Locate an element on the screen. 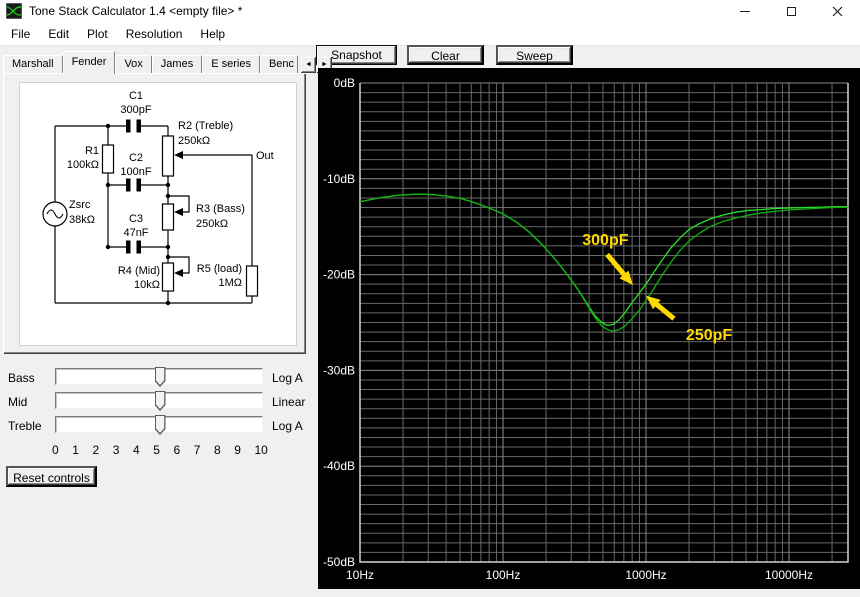  title-bar: Tone Stack Calculator 1.4 <empty file> * is located at coordinates (430, 11).